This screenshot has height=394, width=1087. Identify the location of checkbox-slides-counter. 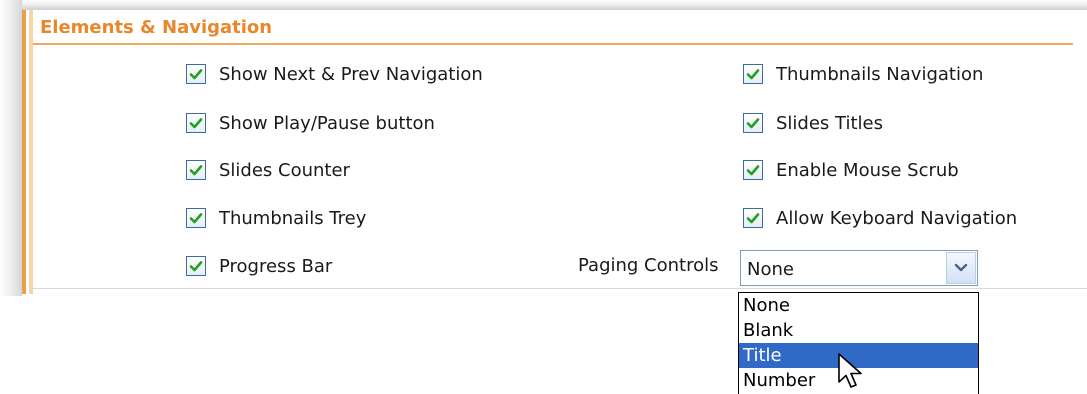
(196, 170).